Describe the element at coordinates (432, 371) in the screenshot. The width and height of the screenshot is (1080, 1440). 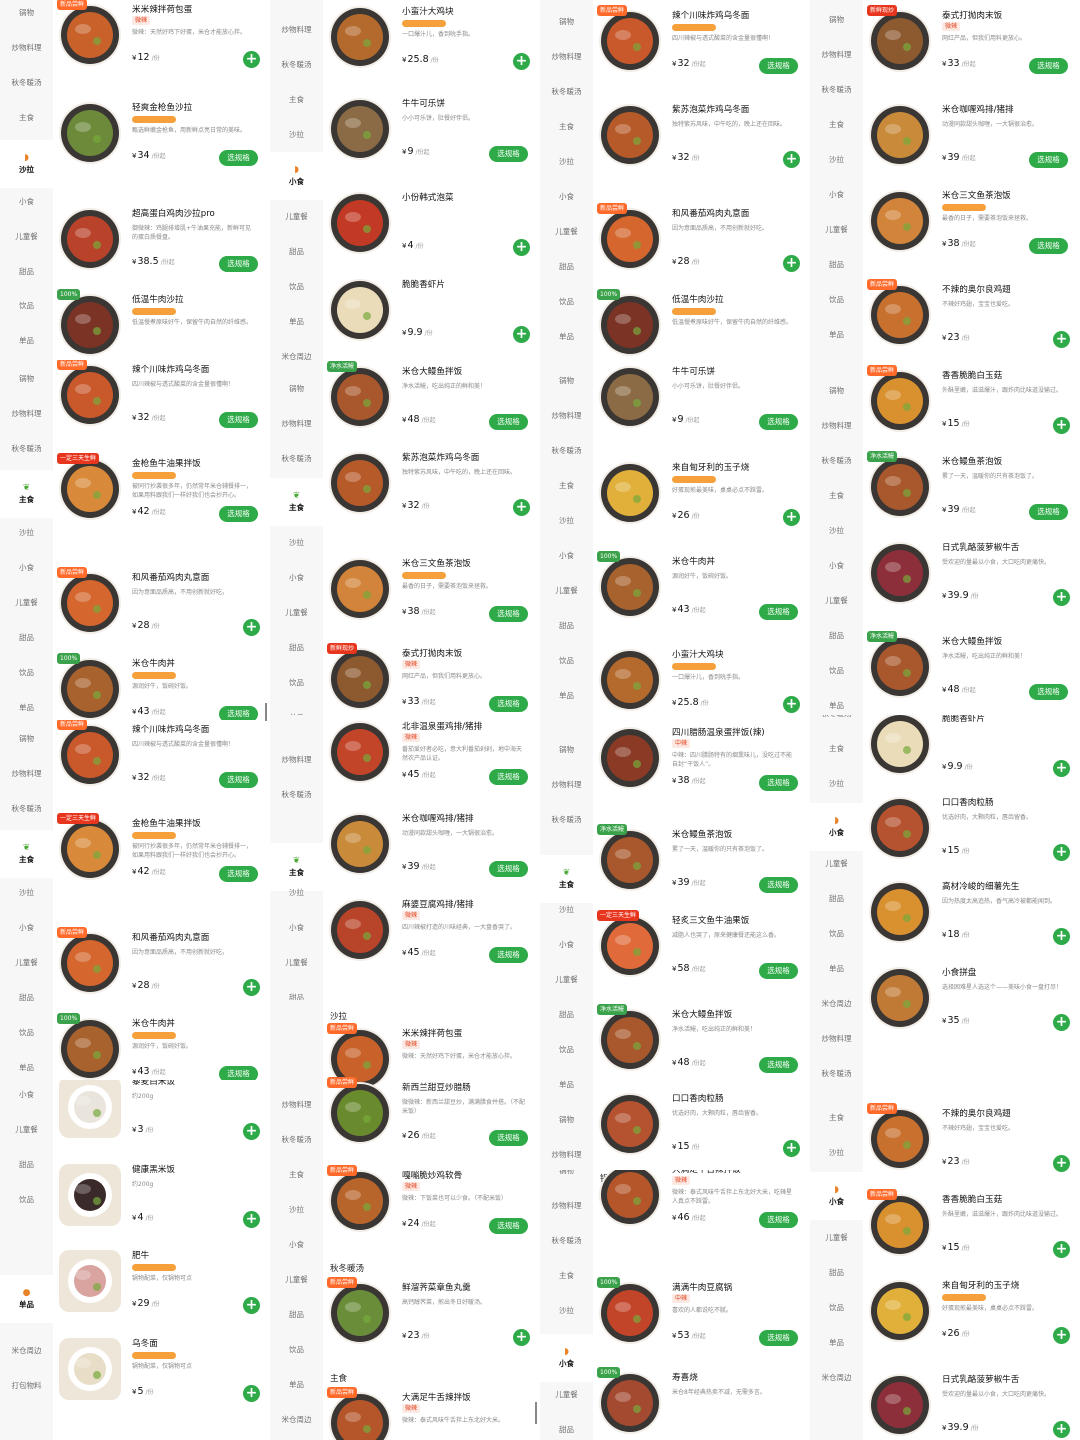
I see `product-name: 米仓大鳗鱼拌饭` at that location.